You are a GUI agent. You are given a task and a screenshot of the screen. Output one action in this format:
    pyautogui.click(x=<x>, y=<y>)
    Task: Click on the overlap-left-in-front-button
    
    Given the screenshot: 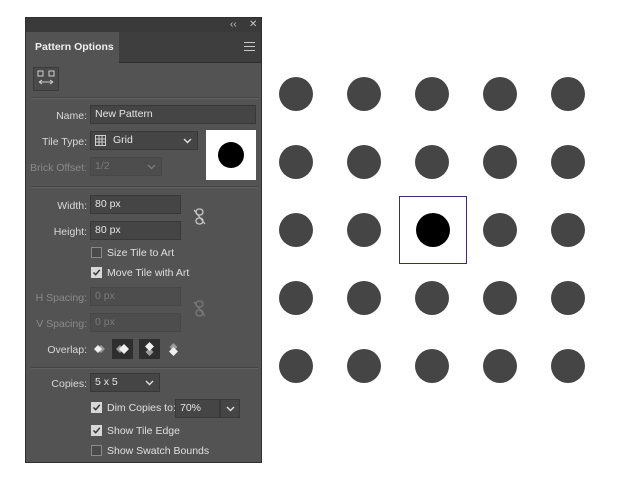 What is the action you would take?
    pyautogui.click(x=100, y=349)
    